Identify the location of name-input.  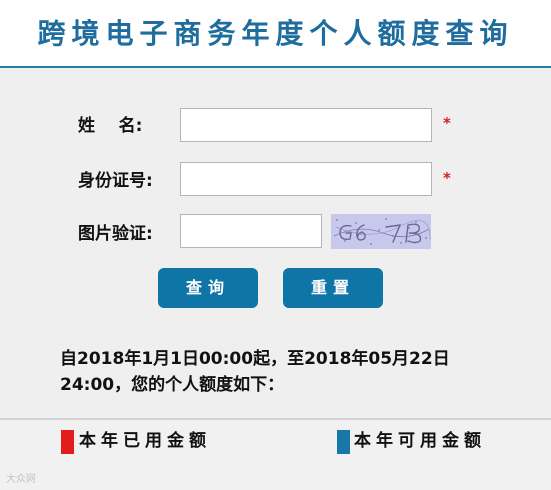
(306, 125).